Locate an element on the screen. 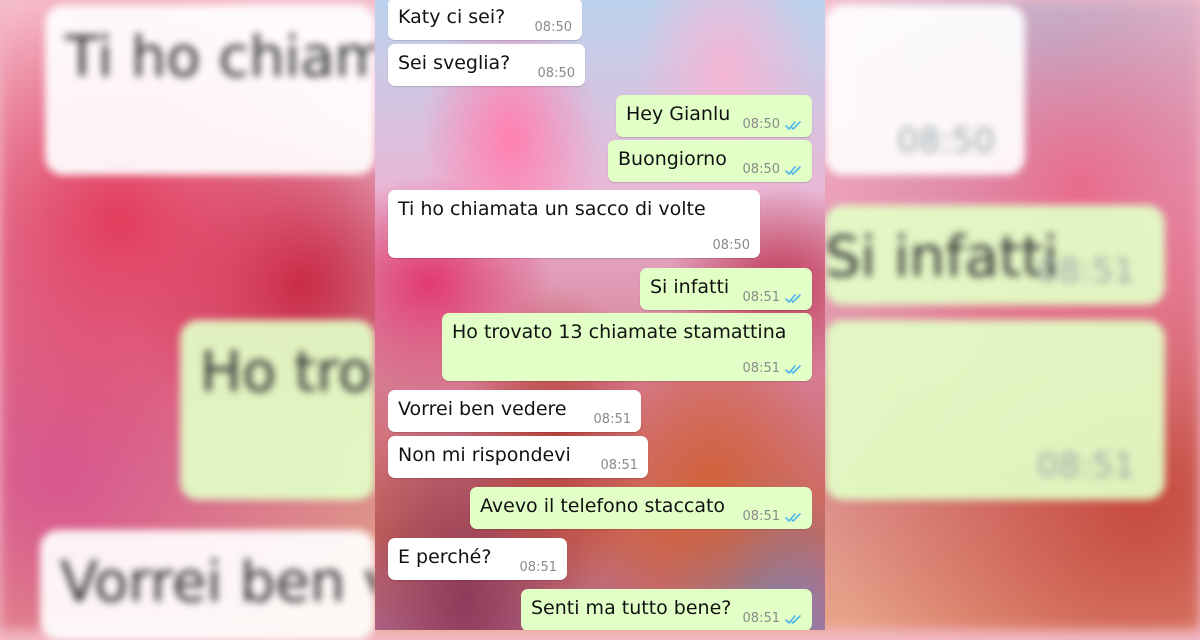 The height and width of the screenshot is (640, 1200). message-text: Avevo il telefono staccato is located at coordinates (603, 506).